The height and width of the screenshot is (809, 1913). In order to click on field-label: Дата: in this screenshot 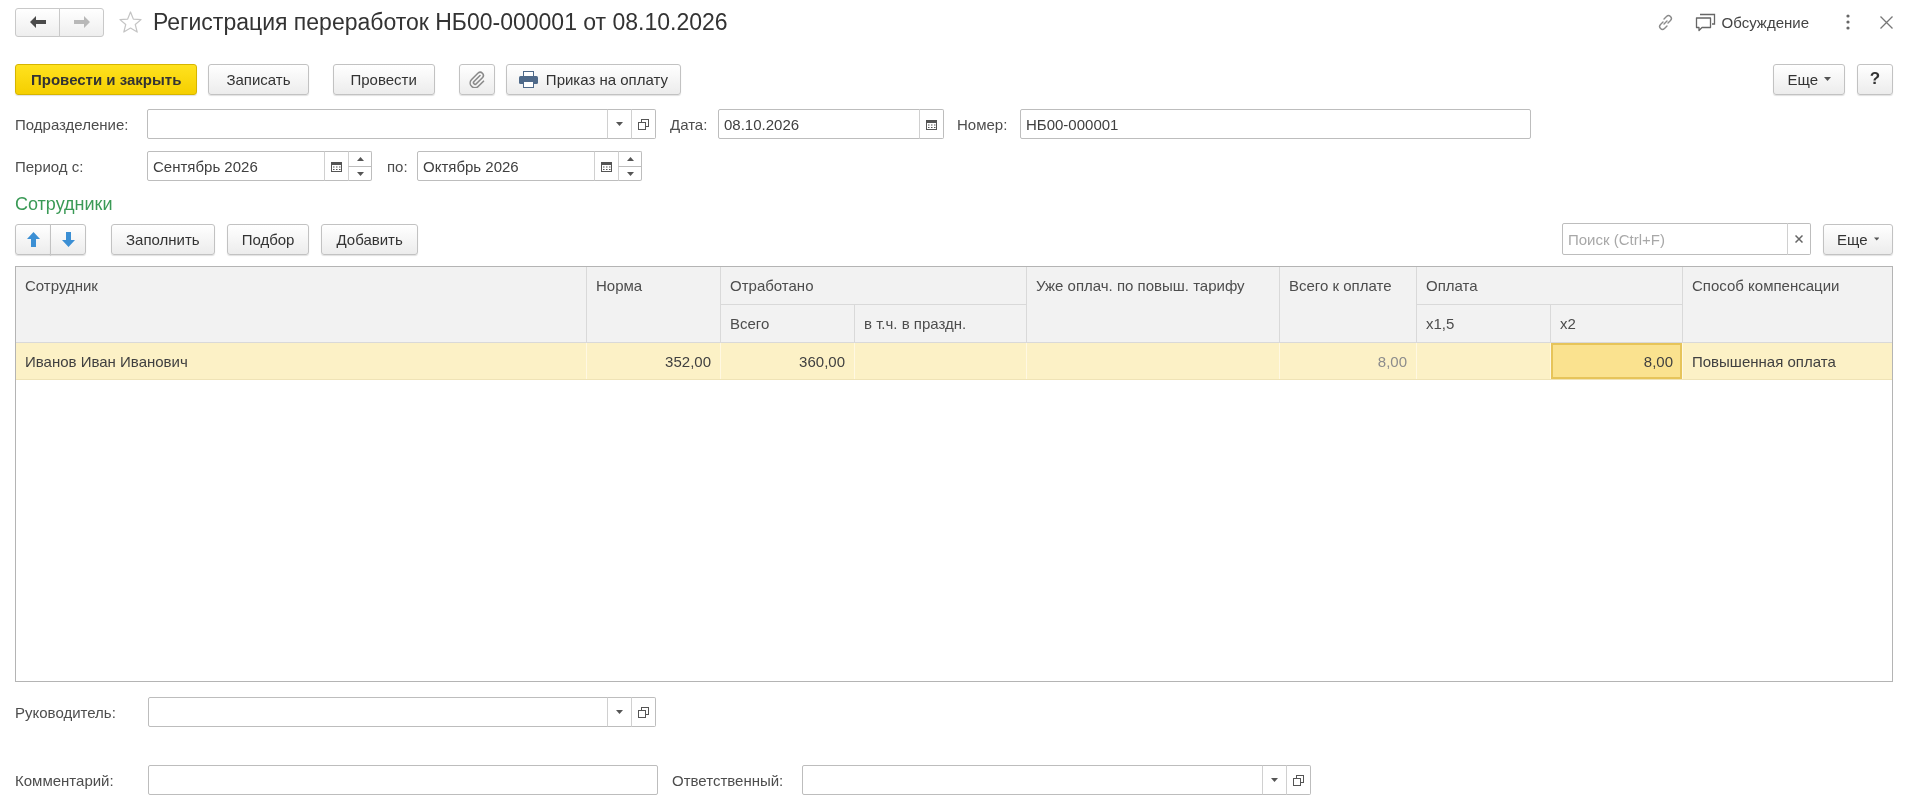, I will do `click(689, 124)`.